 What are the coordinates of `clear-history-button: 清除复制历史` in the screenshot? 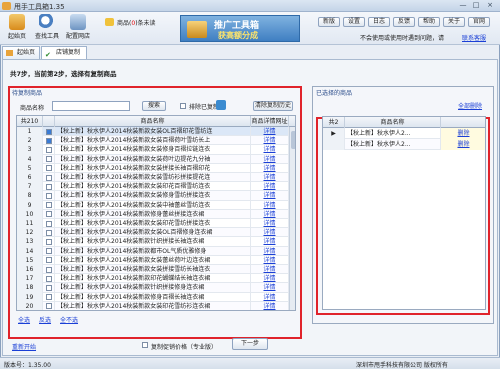 It's located at (273, 106).